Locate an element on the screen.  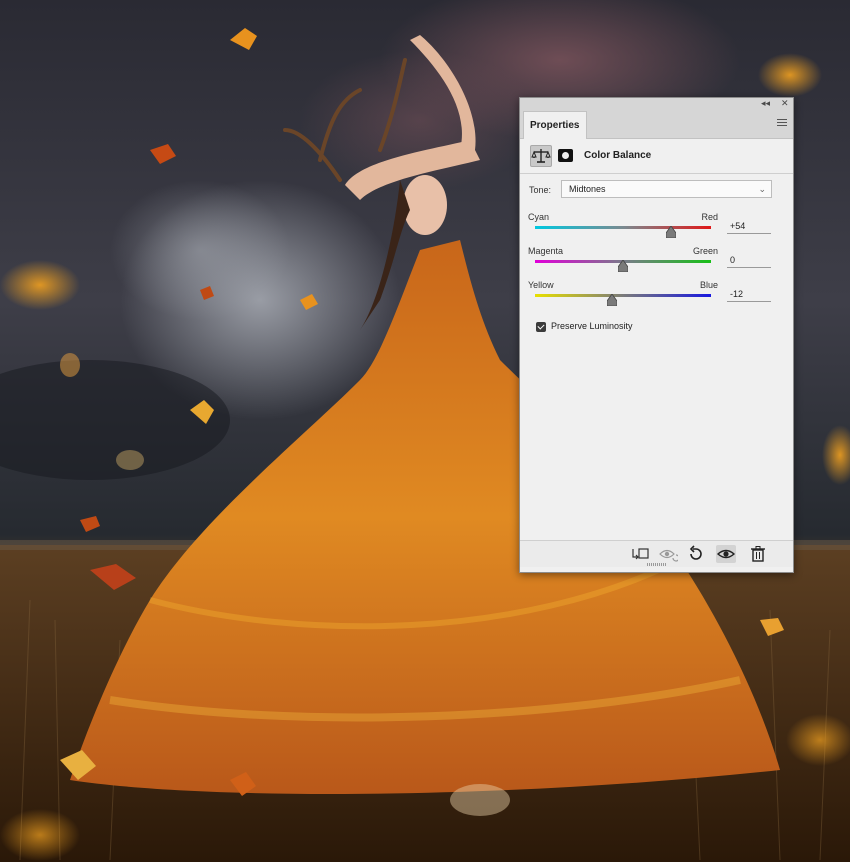
slider-left-label: Magenta is located at coordinates (546, 251).